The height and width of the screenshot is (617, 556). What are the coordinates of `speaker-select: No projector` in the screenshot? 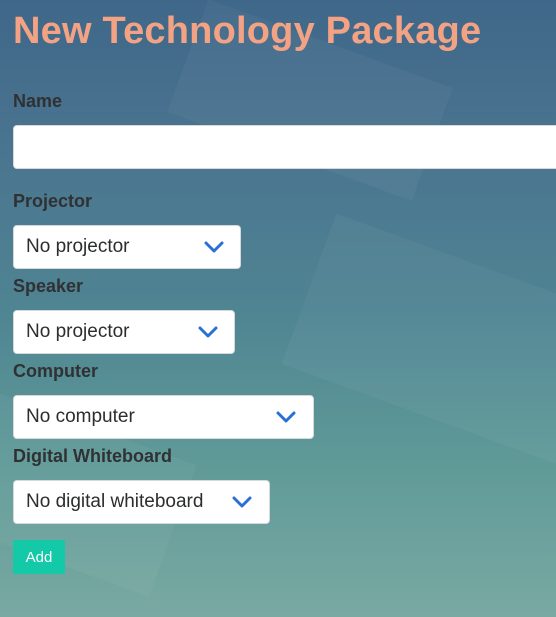 It's located at (124, 332).